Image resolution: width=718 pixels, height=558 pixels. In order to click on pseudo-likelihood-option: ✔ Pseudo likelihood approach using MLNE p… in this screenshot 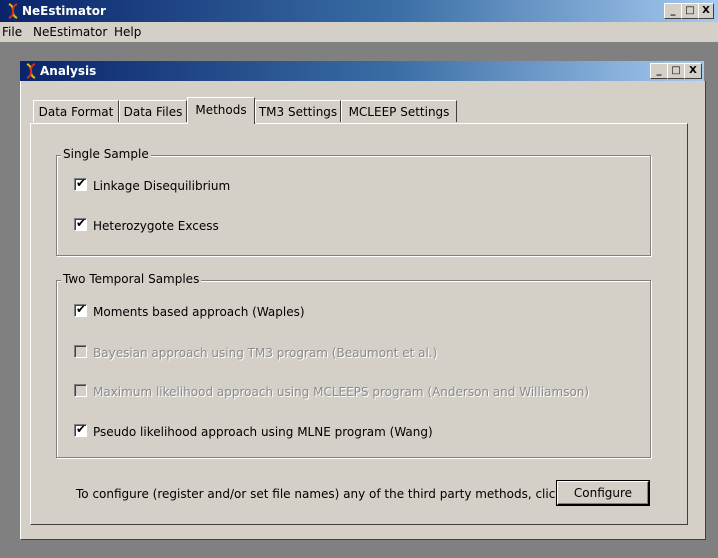, I will do `click(253, 430)`.